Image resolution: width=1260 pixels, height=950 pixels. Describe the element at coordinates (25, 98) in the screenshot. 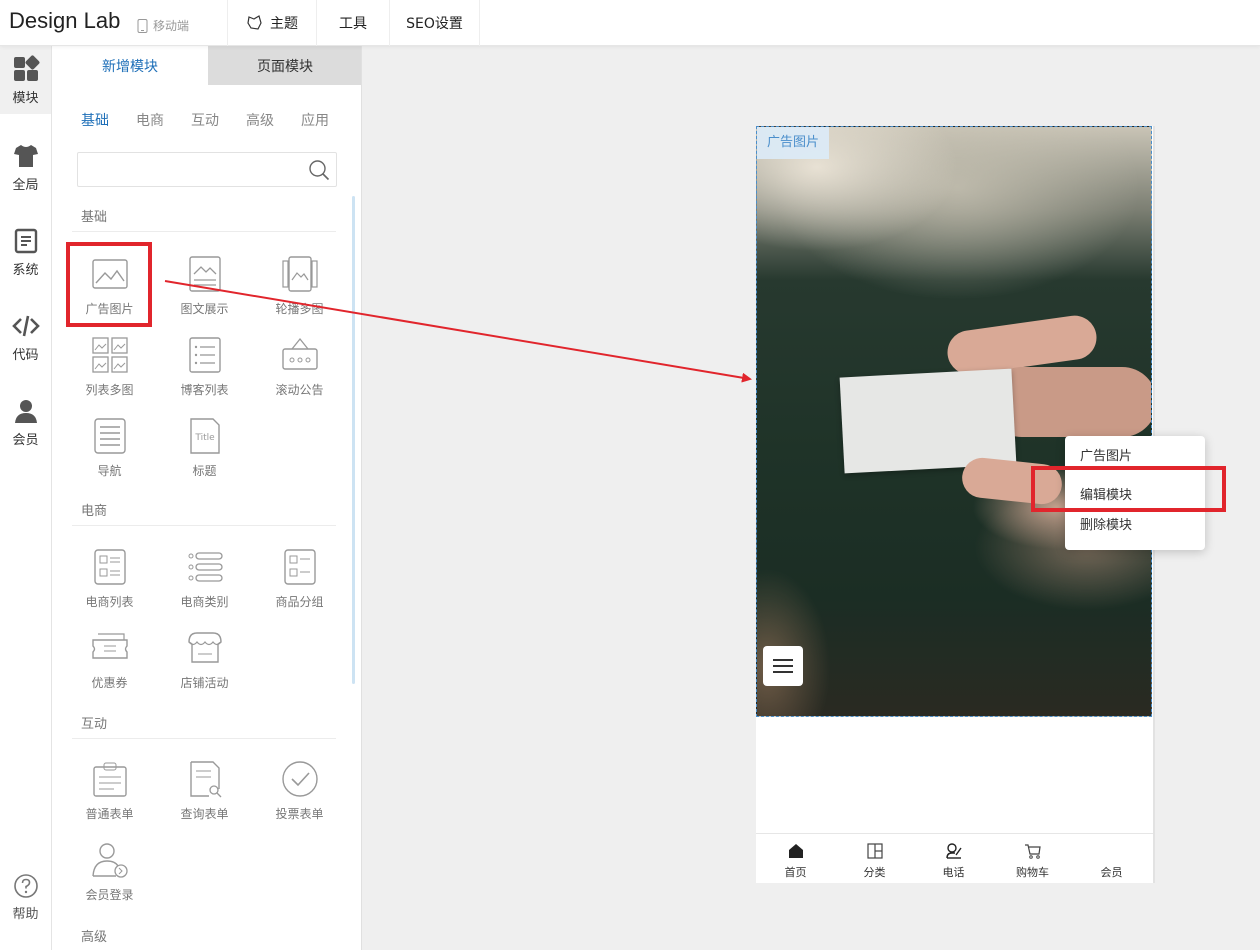

I see `rail-label: 模块` at that location.